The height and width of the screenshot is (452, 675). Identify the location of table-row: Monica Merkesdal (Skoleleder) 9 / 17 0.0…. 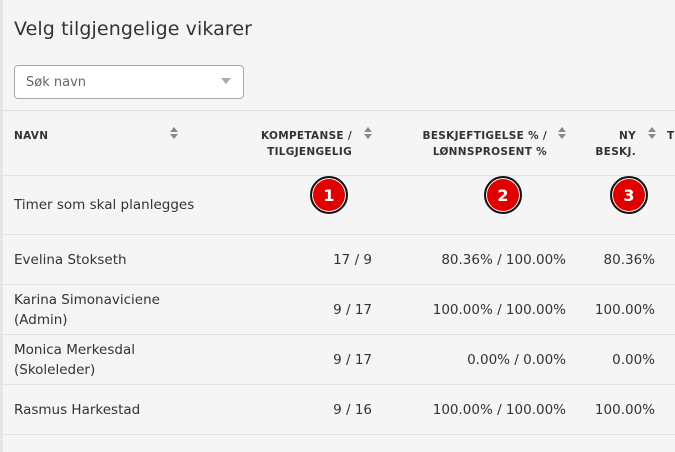
(337, 360).